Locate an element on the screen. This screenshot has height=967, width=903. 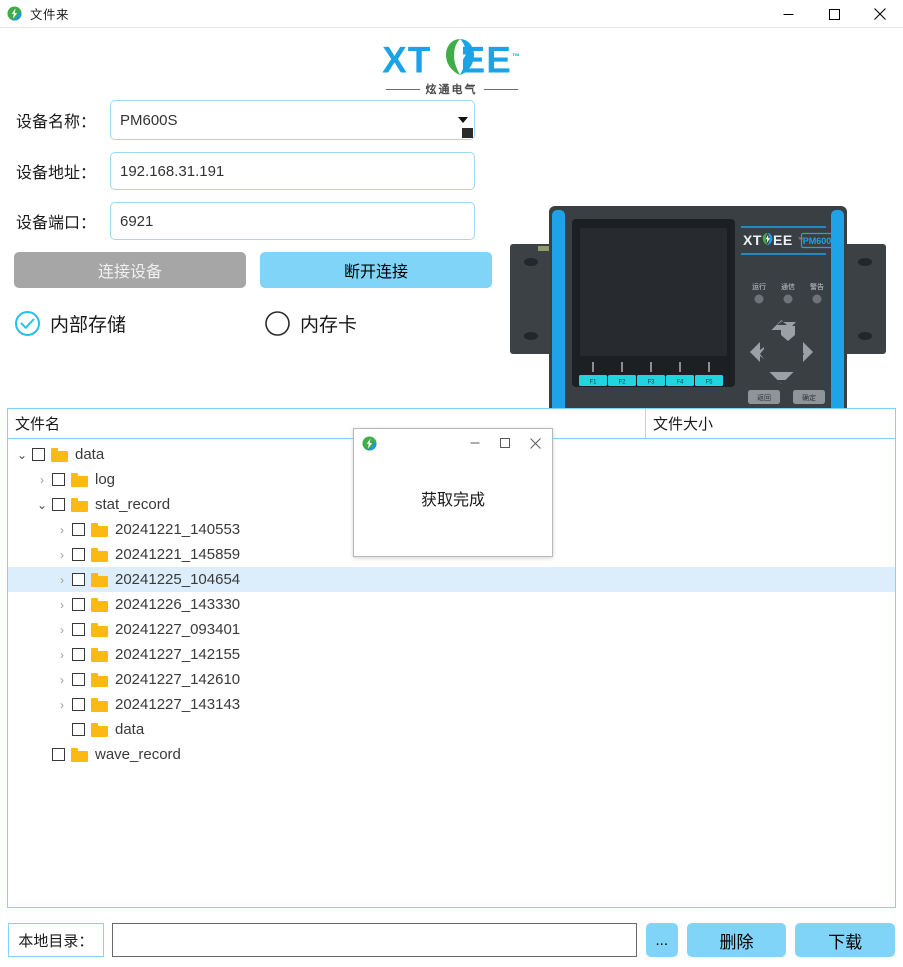
download-button: 下载 is located at coordinates (845, 940).